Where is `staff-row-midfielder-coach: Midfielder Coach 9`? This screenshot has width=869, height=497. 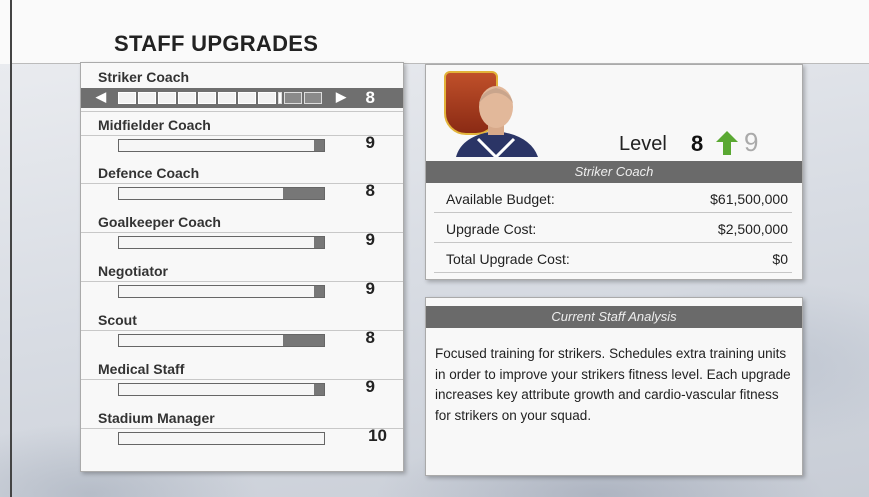
staff-row-midfielder-coach: Midfielder Coach 9 is located at coordinates (242, 136).